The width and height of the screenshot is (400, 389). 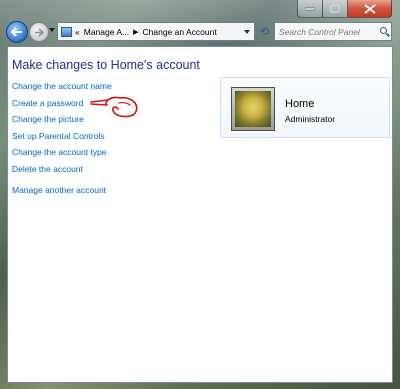 I want to click on back-arrow-icon, so click(x=16, y=32).